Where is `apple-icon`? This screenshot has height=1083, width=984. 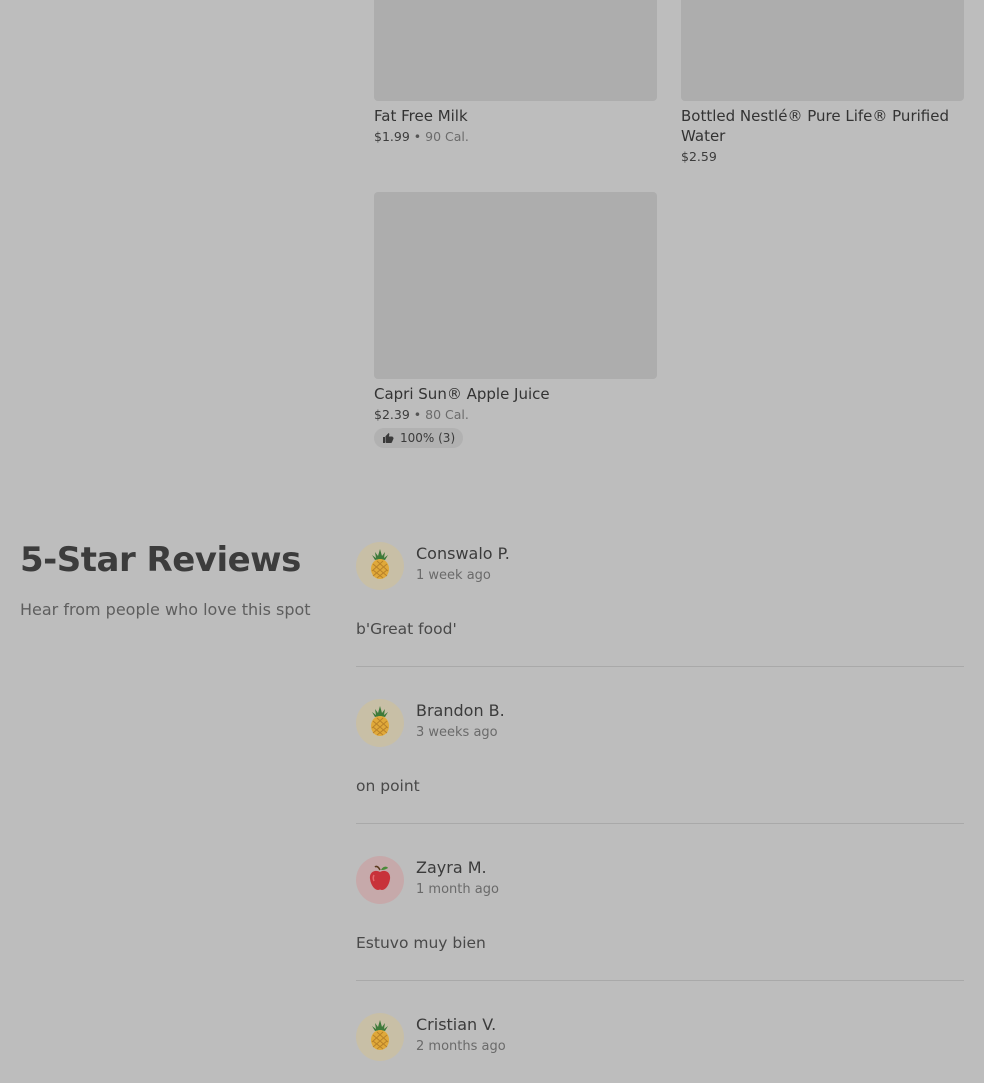
apple-icon is located at coordinates (380, 880).